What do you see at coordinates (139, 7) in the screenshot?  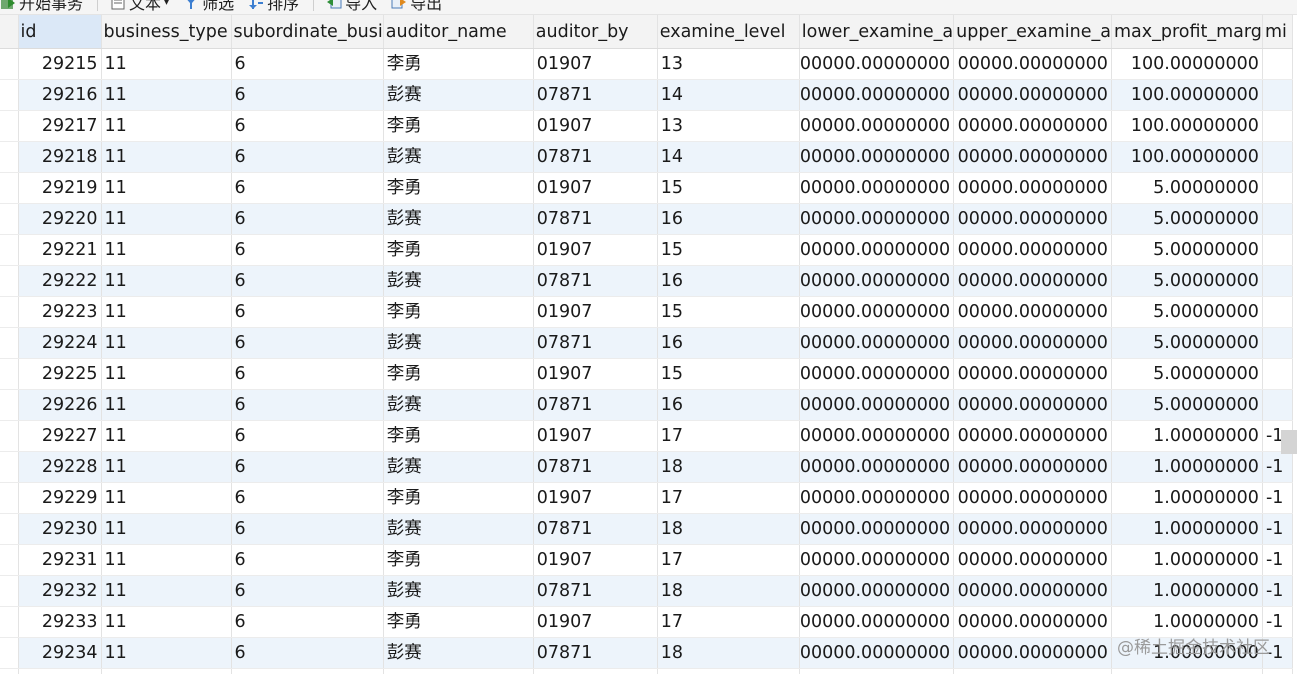 I see `text-button: 文本 ▾` at bounding box center [139, 7].